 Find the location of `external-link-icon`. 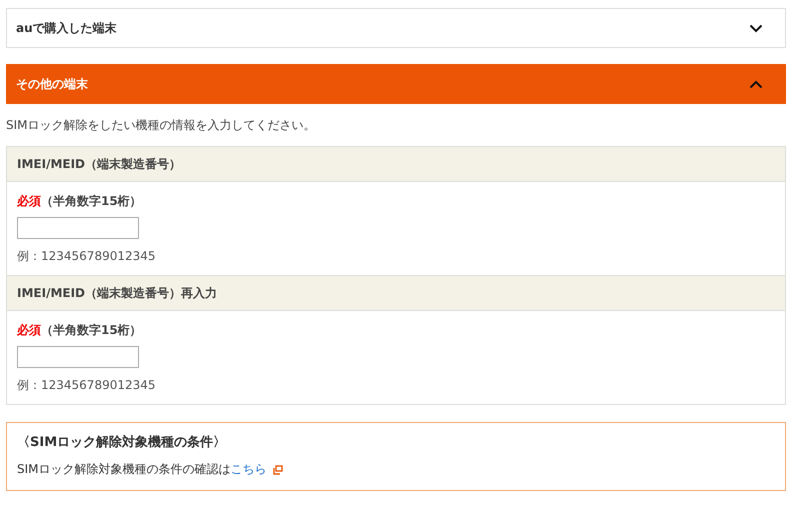

external-link-icon is located at coordinates (277, 469).